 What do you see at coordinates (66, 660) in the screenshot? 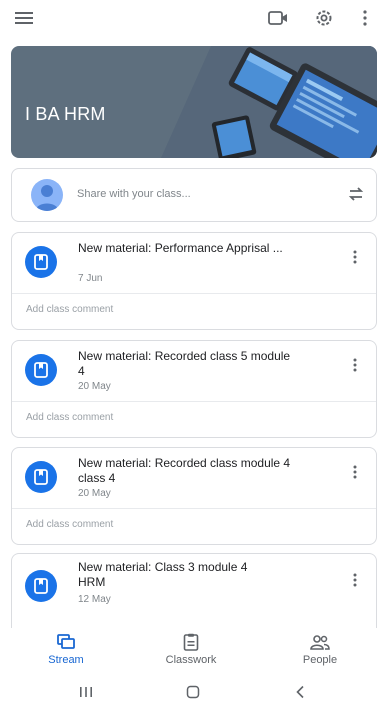
I see `tab-stream-label: Stream` at bounding box center [66, 660].